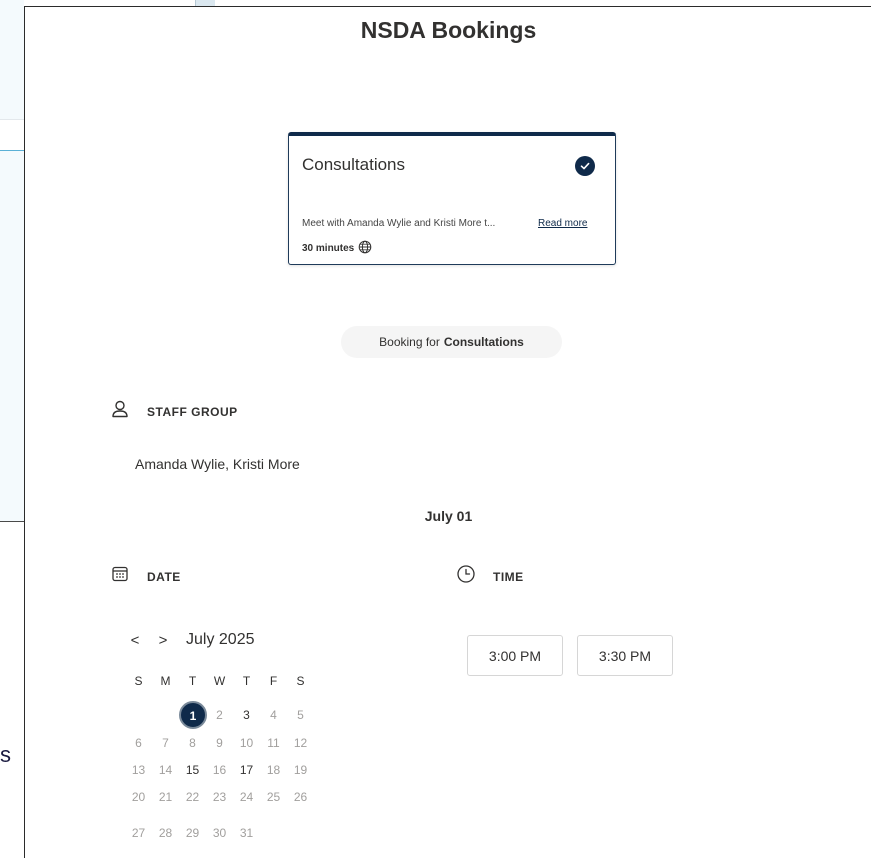 The width and height of the screenshot is (871, 858). What do you see at coordinates (120, 409) in the screenshot?
I see `person-icon` at bounding box center [120, 409].